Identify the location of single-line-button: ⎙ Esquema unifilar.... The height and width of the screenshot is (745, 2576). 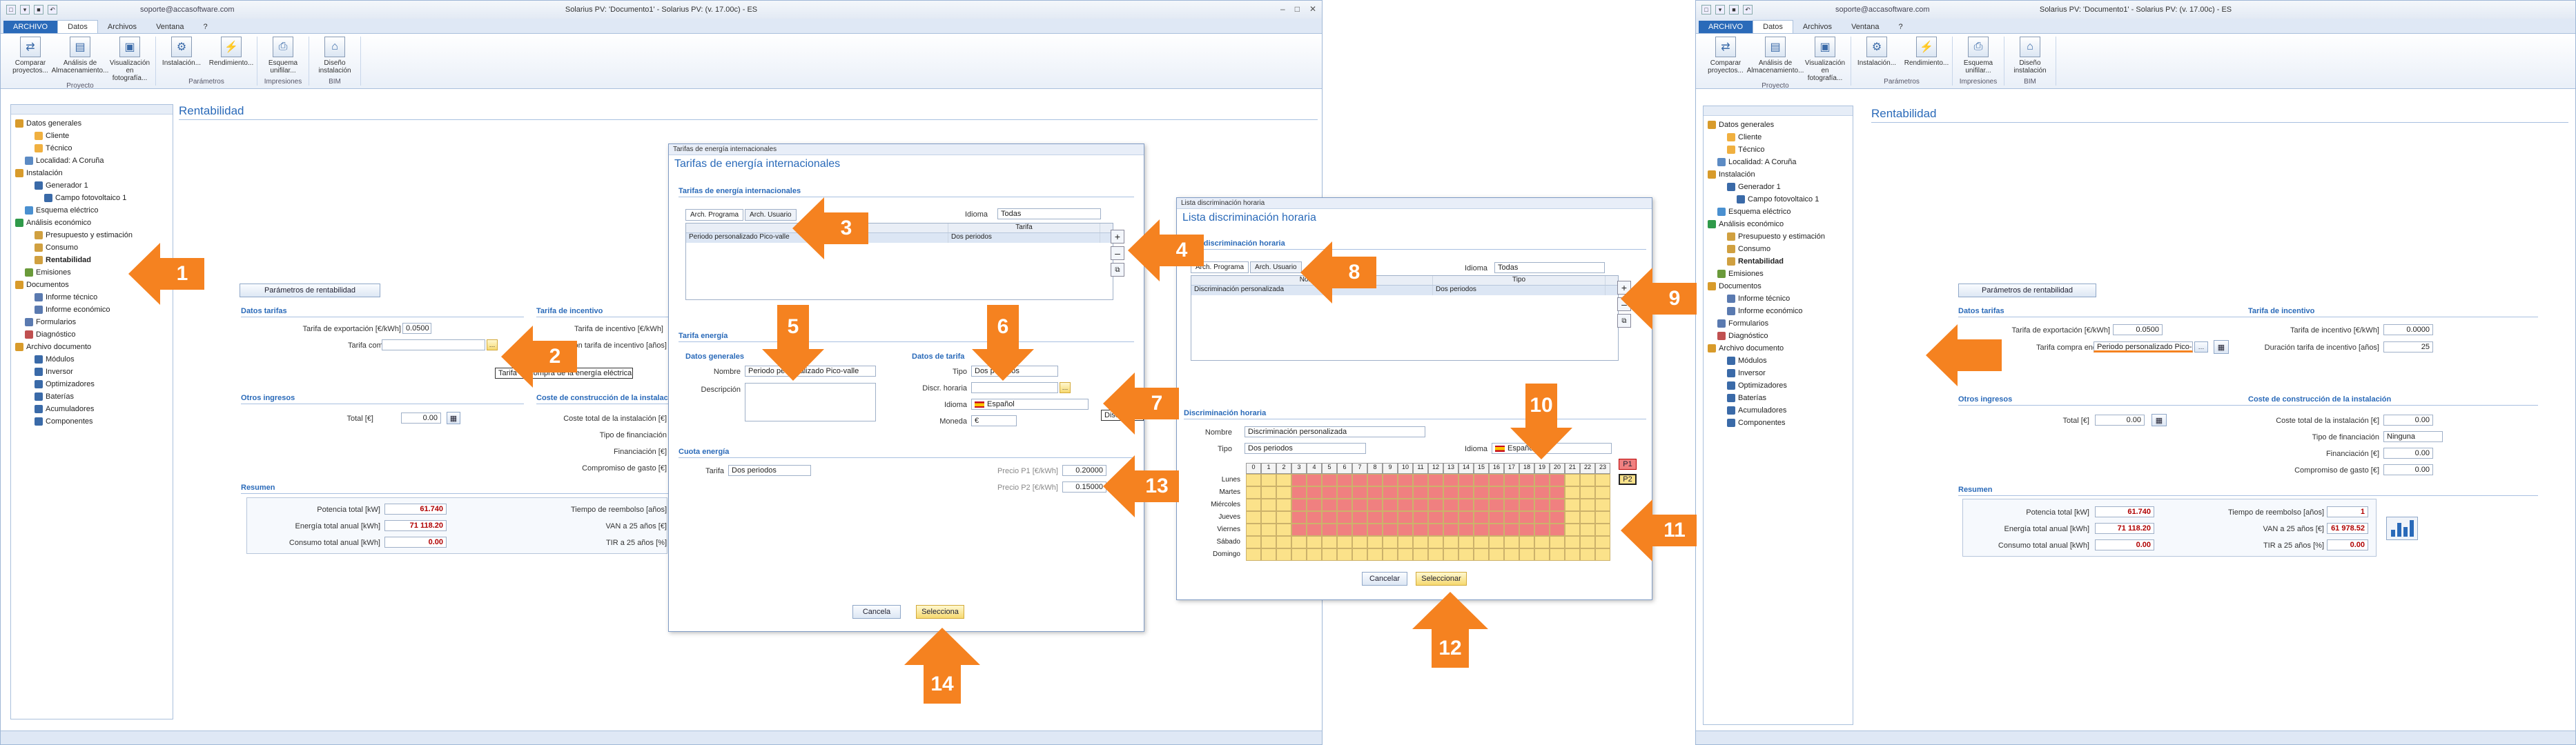
(283, 57).